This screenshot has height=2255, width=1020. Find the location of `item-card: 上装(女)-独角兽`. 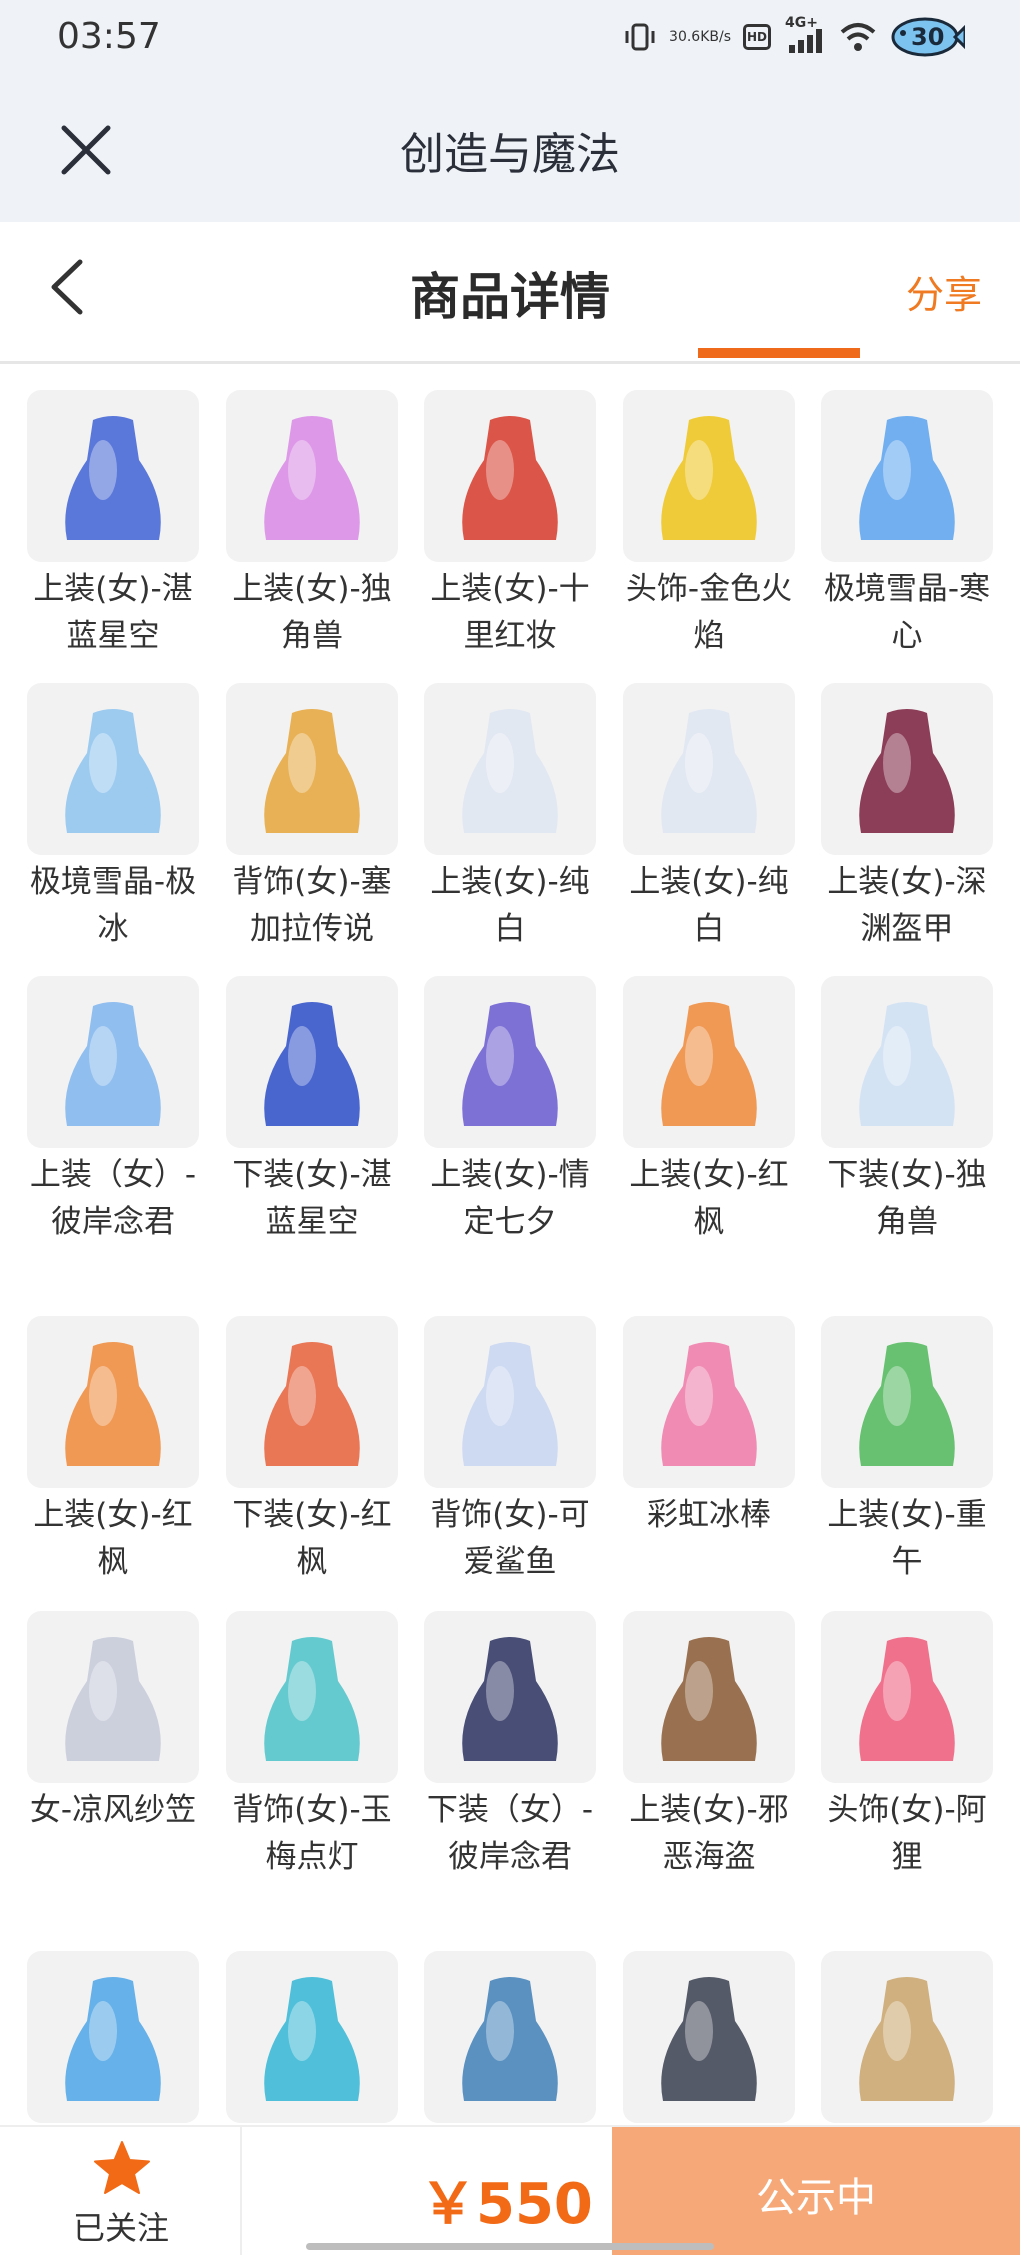

item-card: 上装(女)-独角兽 is located at coordinates (312, 525).